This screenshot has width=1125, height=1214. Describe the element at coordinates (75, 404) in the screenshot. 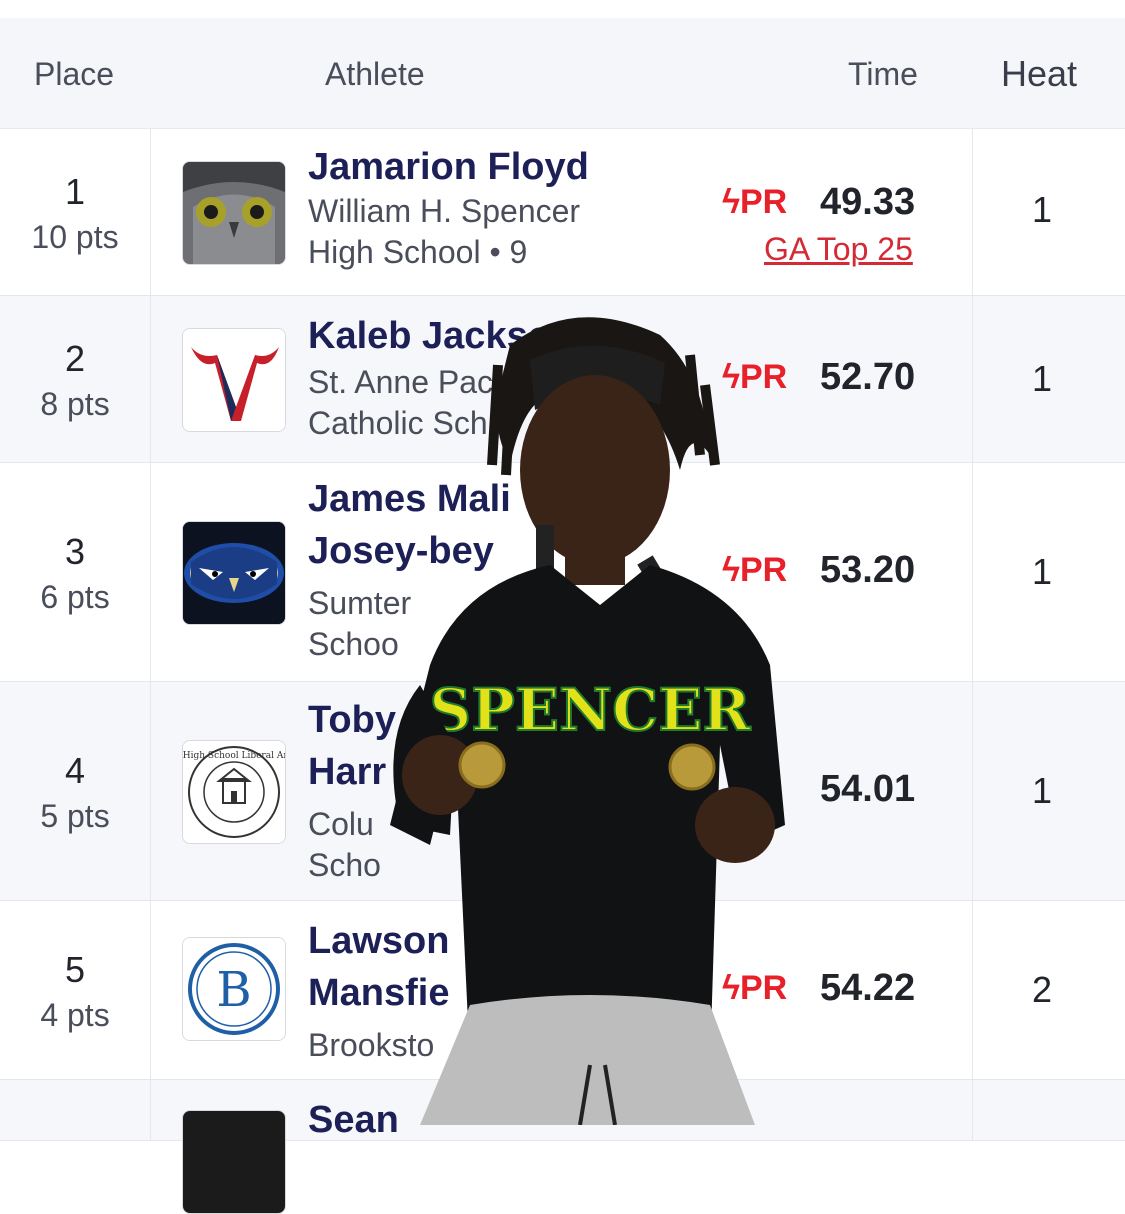

I see `place-points: 8 pts` at that location.